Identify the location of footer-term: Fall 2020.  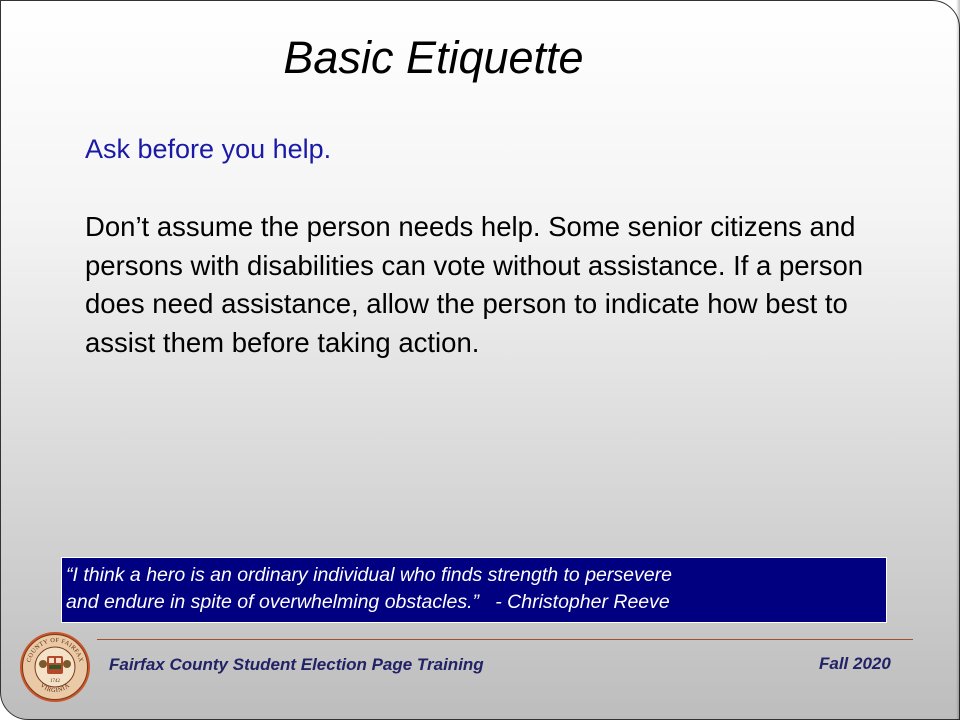
(855, 663).